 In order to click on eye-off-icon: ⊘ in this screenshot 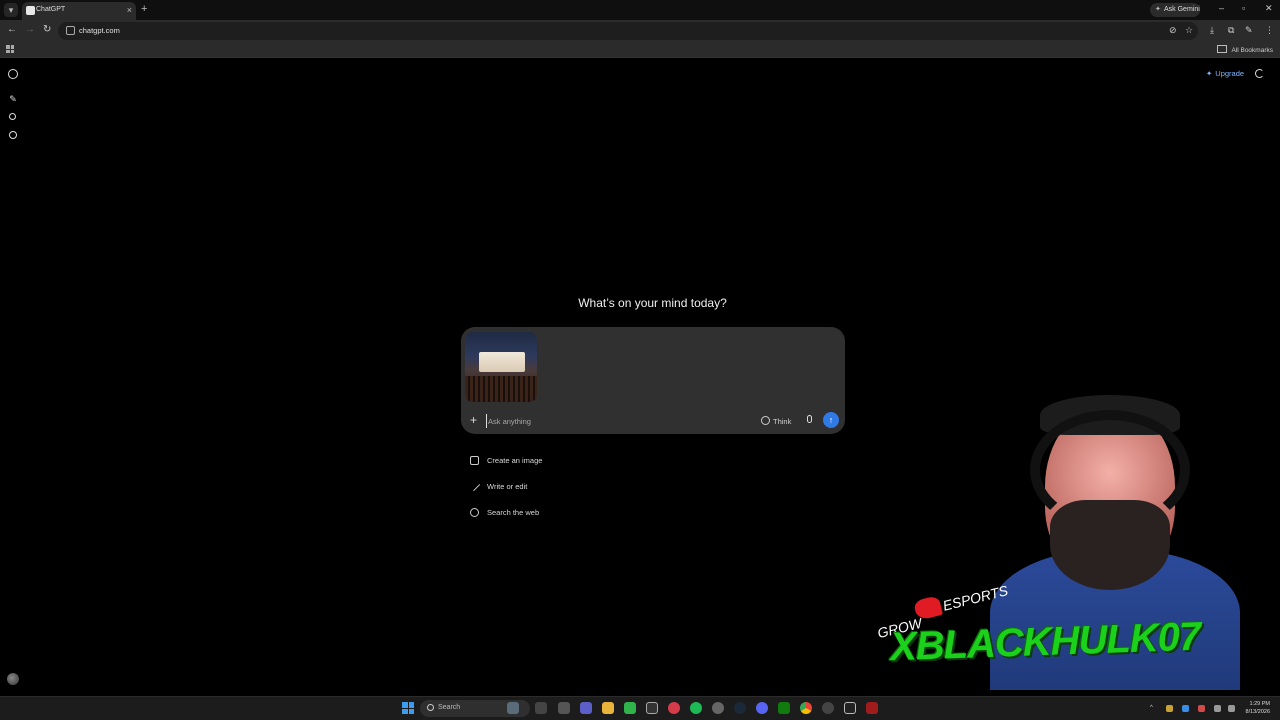, I will do `click(1173, 30)`.